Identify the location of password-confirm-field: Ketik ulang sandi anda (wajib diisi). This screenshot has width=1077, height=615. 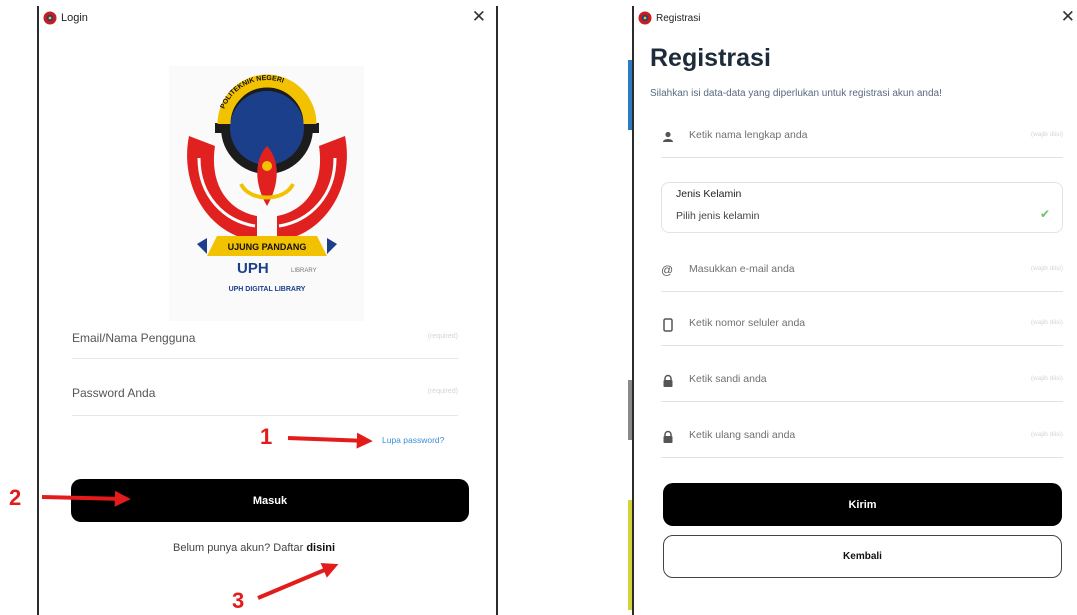
(862, 443).